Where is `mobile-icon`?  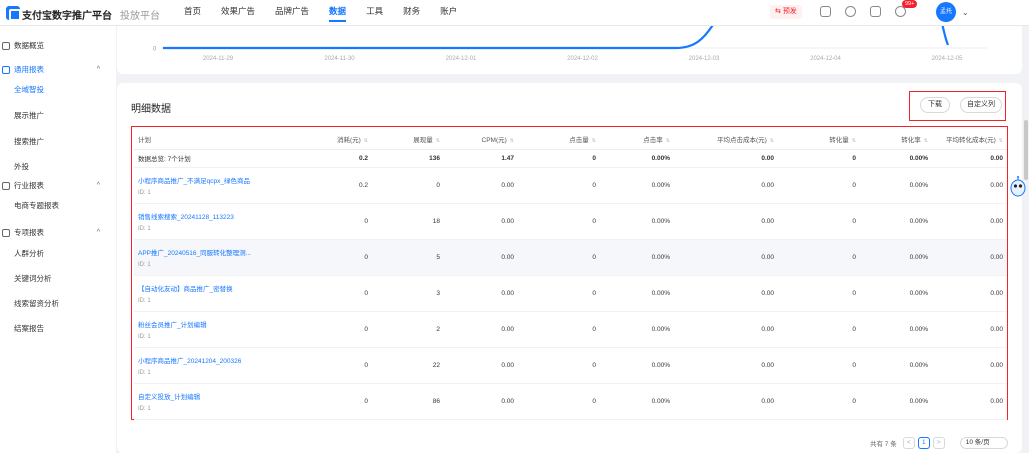
mobile-icon is located at coordinates (825, 11).